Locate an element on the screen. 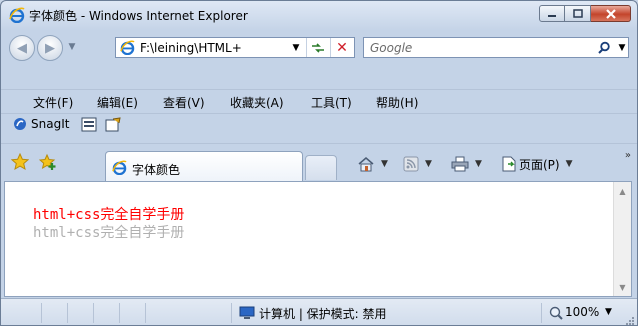  search-input: Google is located at coordinates (391, 48).